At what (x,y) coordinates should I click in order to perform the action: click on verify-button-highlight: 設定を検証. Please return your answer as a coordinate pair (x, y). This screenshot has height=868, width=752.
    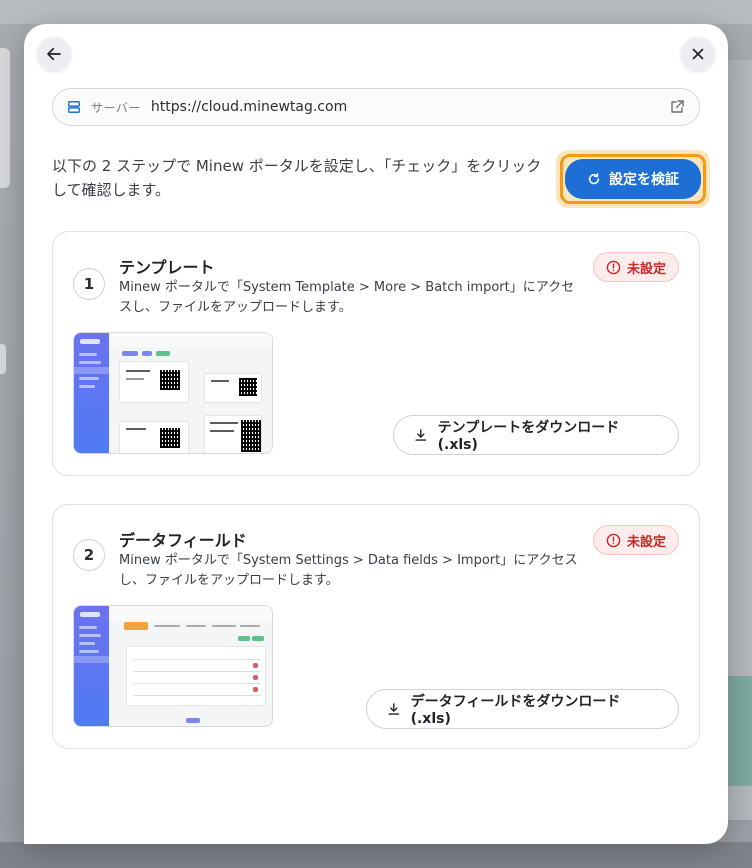
    Looking at the image, I should click on (633, 179).